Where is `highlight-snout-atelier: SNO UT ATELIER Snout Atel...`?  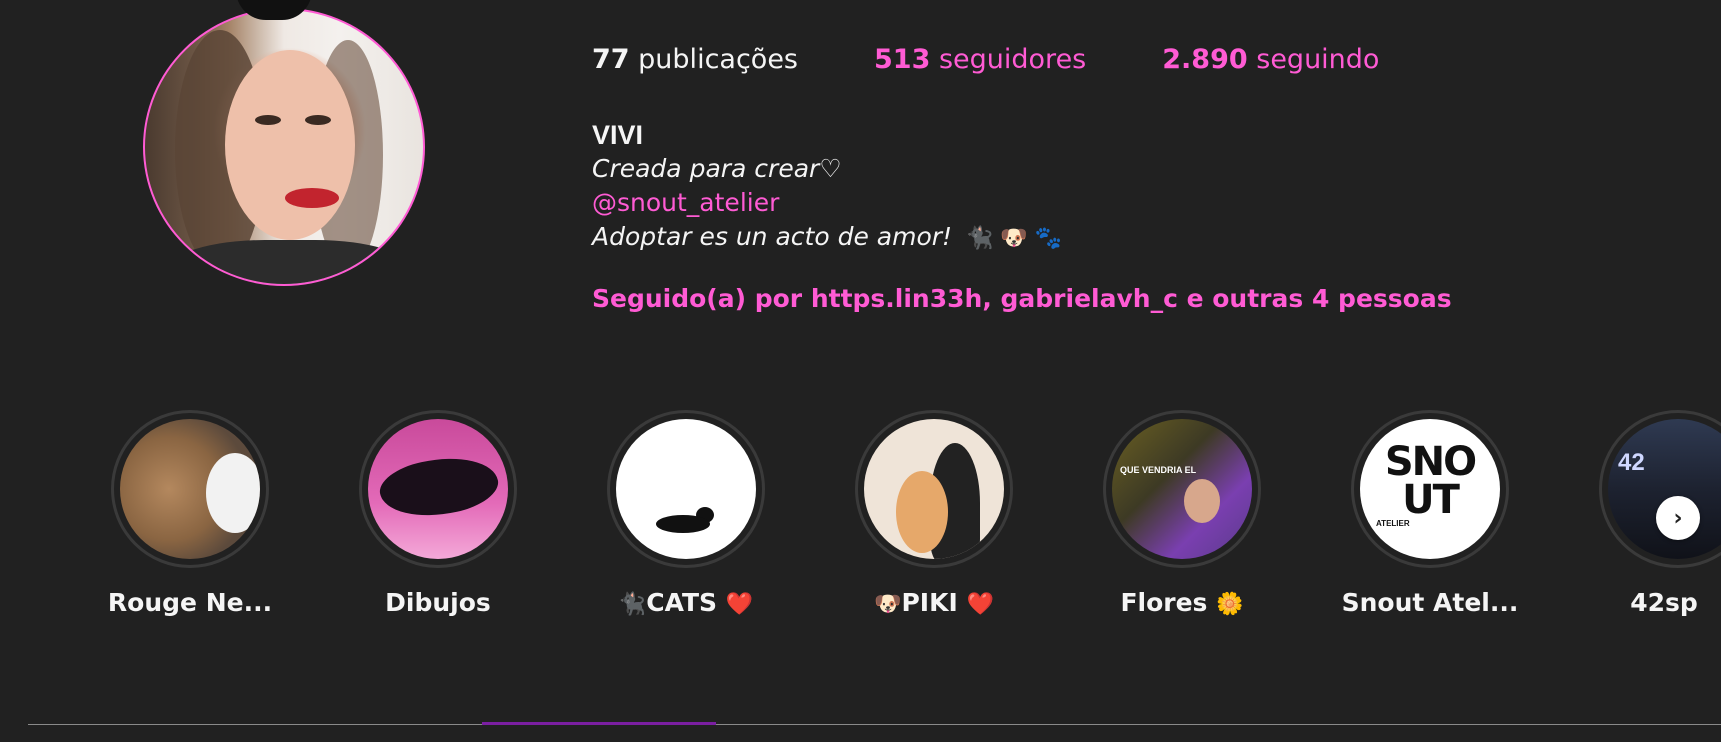 highlight-snout-atelier: SNO UT ATELIER Snout Atel... is located at coordinates (1430, 513).